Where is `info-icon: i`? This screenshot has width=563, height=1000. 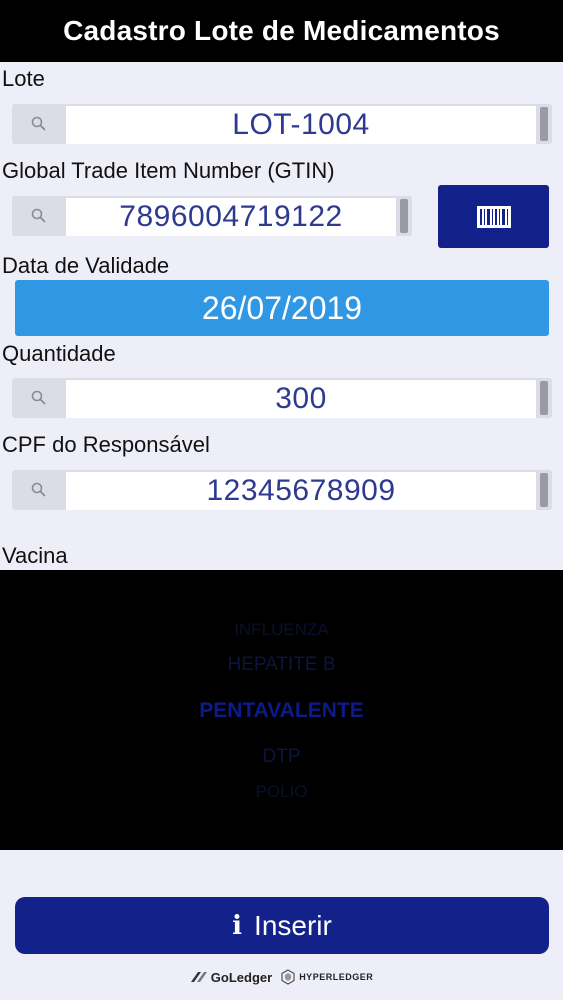
info-icon: i is located at coordinates (237, 925).